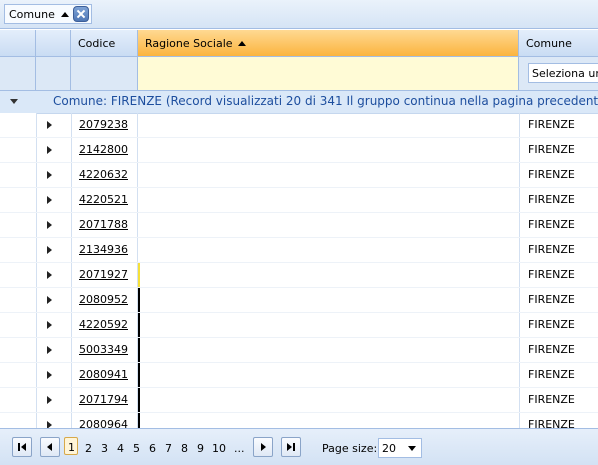 This screenshot has width=598, height=465. I want to click on group-chip-comune: Comune, so click(48, 14).